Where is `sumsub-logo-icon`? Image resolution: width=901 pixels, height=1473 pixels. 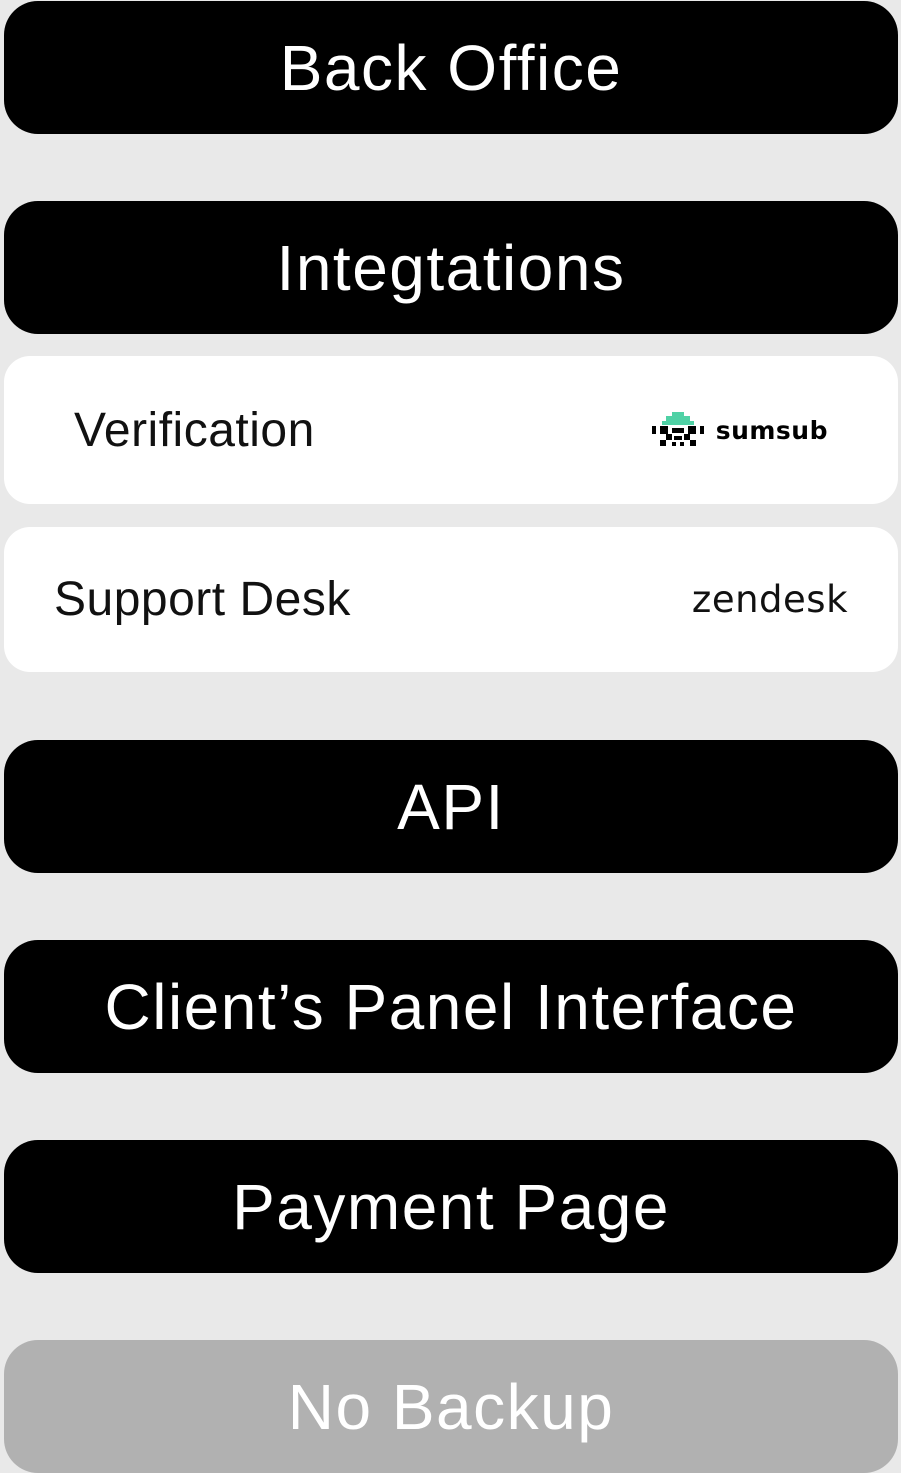
sumsub-logo-icon is located at coordinates (677, 429).